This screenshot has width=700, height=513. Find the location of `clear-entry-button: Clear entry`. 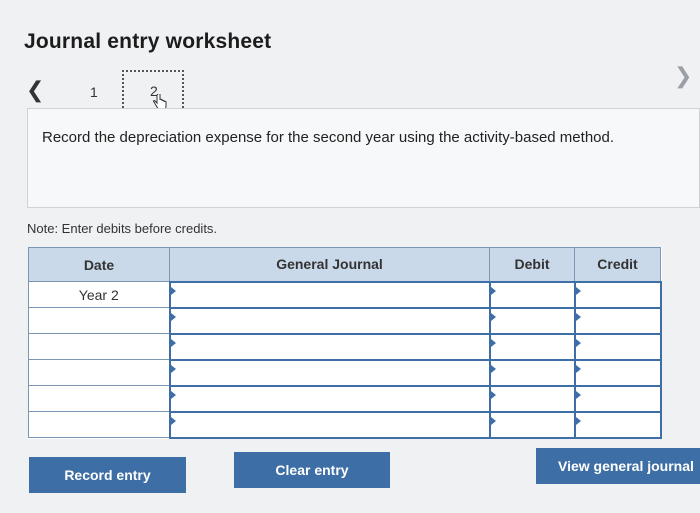

clear-entry-button: Clear entry is located at coordinates (312, 470).